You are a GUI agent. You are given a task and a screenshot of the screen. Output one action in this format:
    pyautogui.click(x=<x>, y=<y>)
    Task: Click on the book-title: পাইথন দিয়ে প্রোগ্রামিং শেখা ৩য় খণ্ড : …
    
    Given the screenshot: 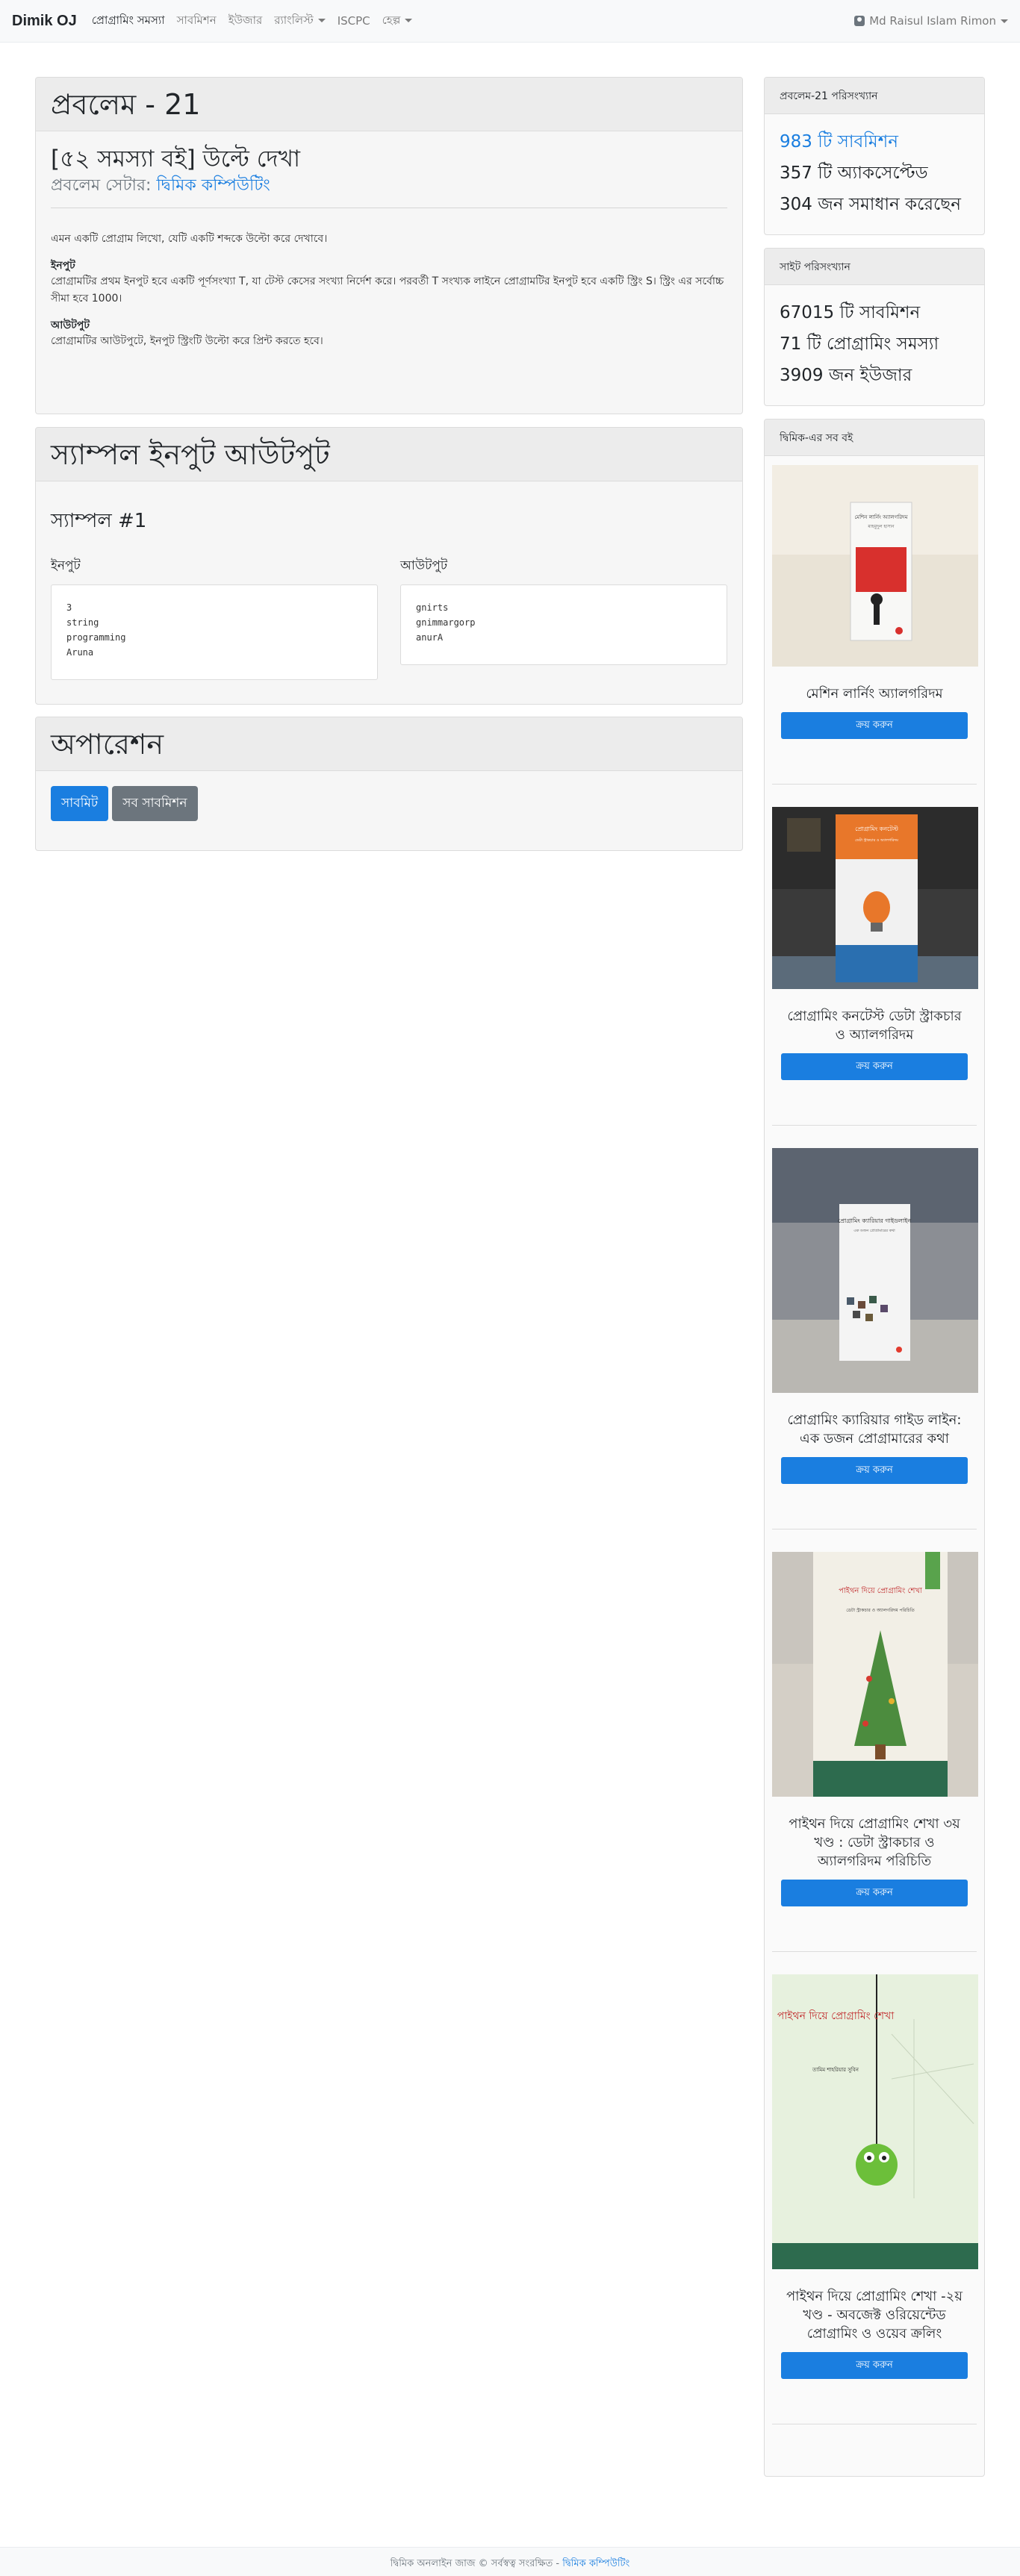 What is the action you would take?
    pyautogui.click(x=874, y=1842)
    